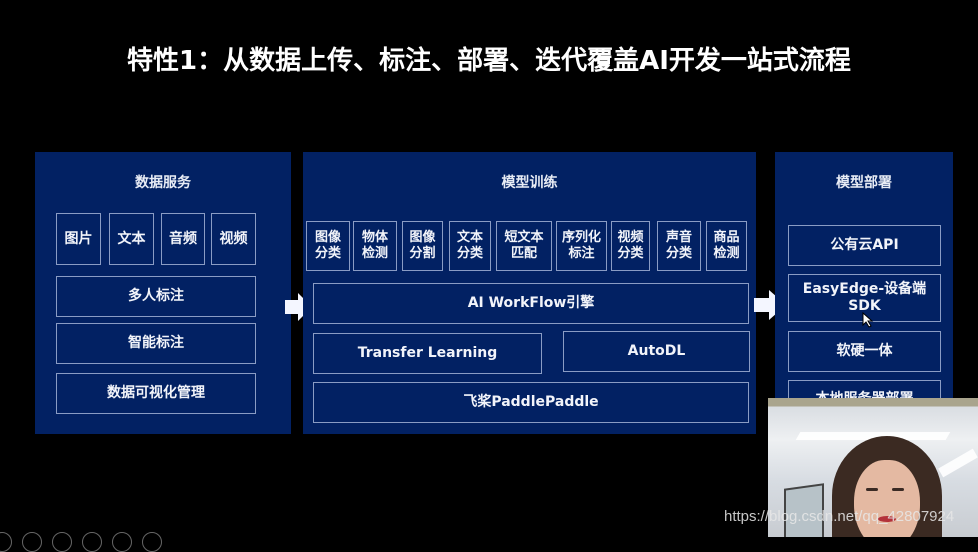 The height and width of the screenshot is (552, 978). What do you see at coordinates (531, 402) in the screenshot?
I see `paddlepaddle-framework: 飞桨PaddlePaddle` at bounding box center [531, 402].